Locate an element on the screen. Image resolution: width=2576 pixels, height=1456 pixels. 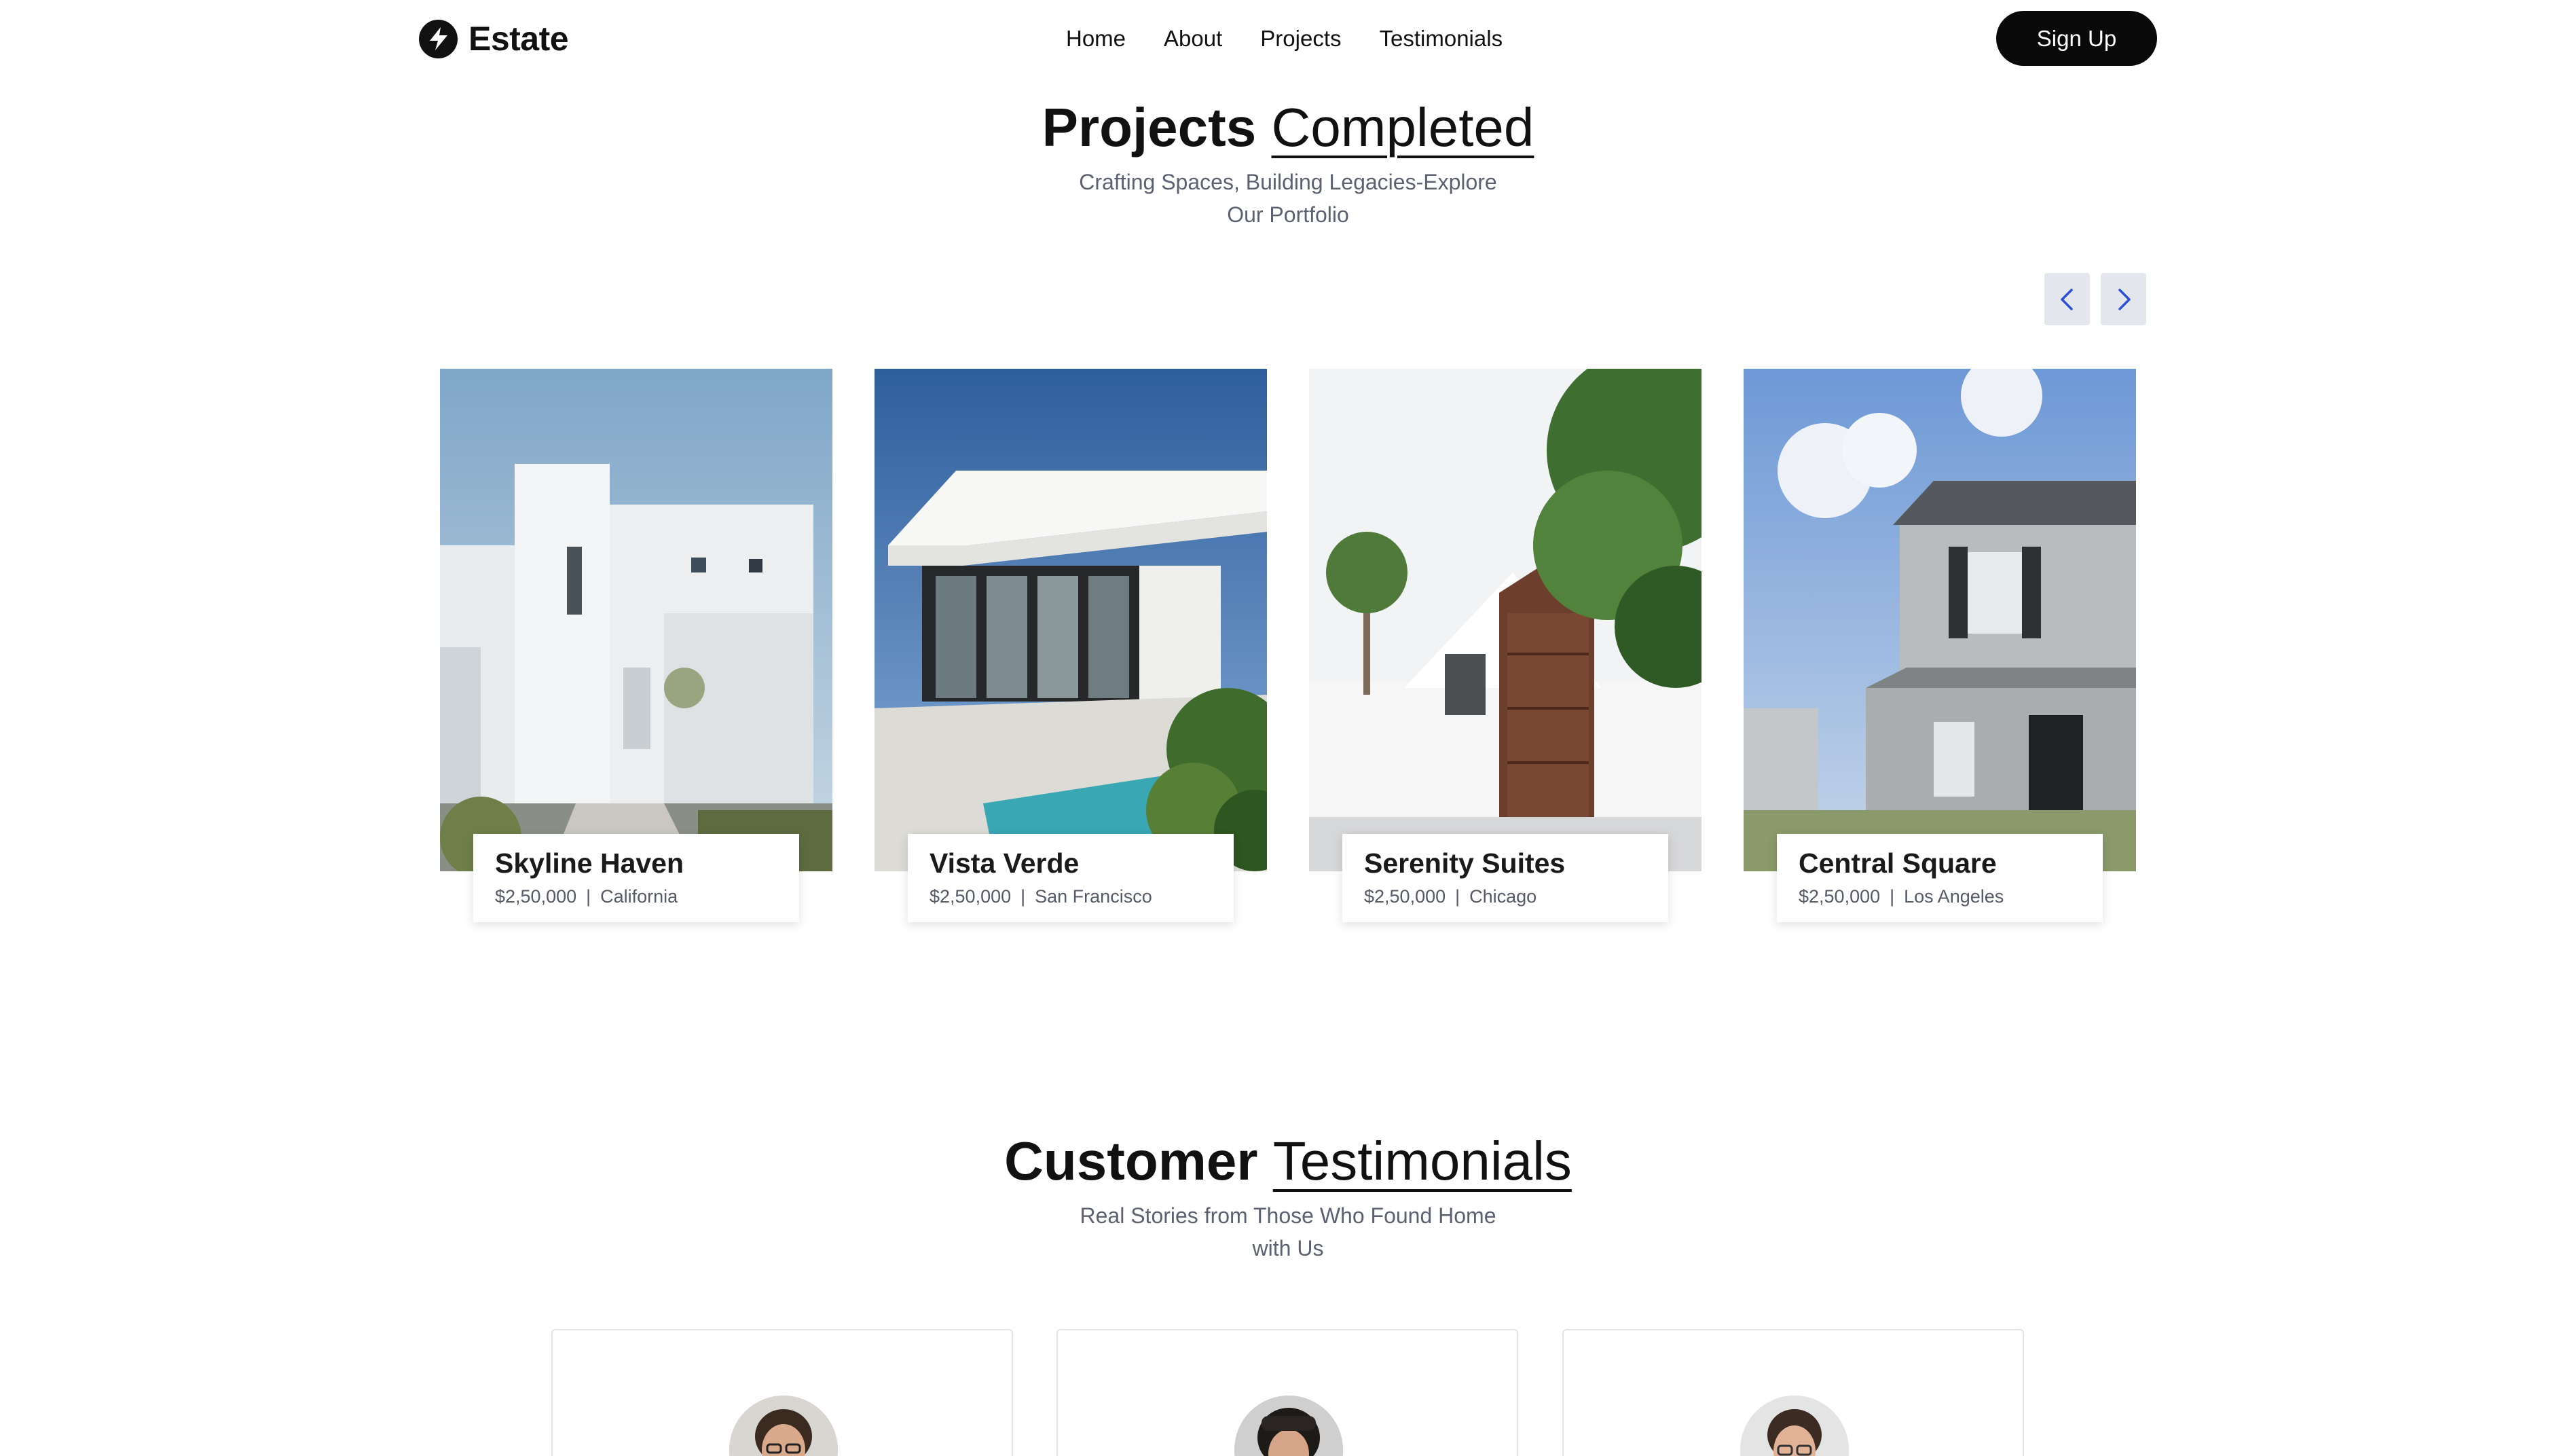
brand-logo-link: Estate is located at coordinates (494, 38).